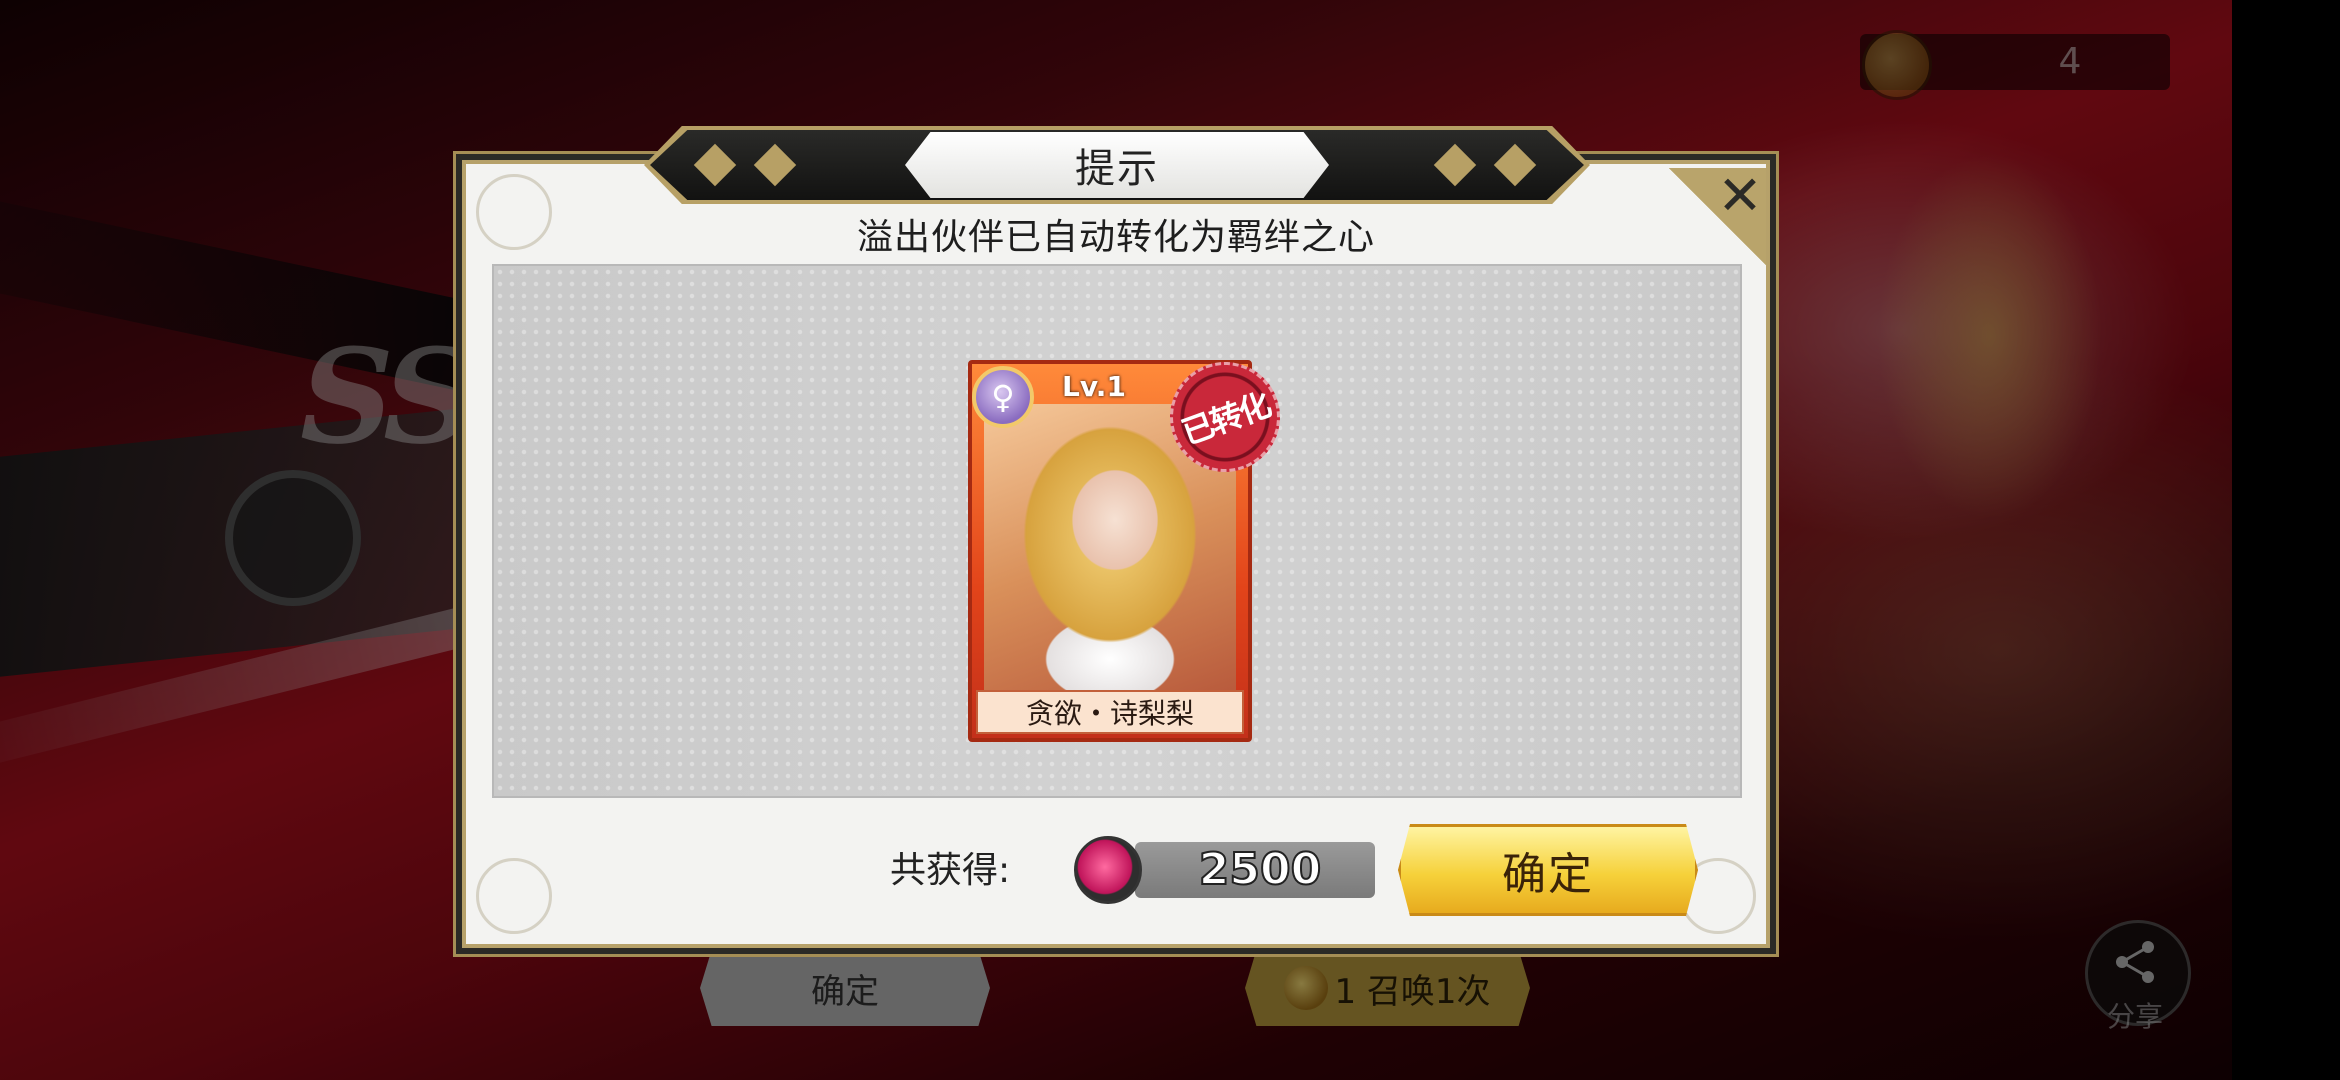  What do you see at coordinates (514, 896) in the screenshot?
I see `corner-ornament-icon` at bounding box center [514, 896].